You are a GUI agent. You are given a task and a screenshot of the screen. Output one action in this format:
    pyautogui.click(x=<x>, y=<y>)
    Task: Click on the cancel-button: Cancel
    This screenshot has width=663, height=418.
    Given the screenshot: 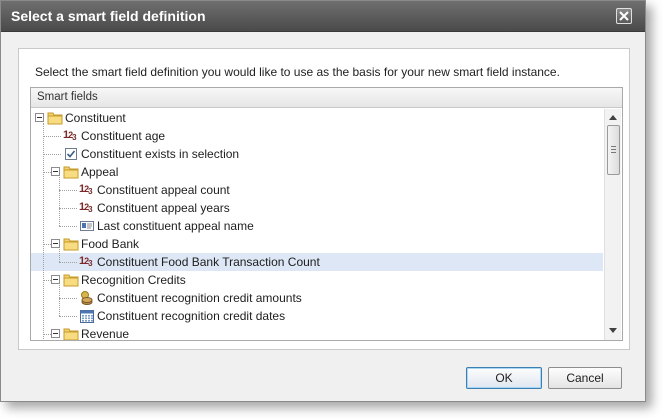 What is the action you would take?
    pyautogui.click(x=585, y=378)
    